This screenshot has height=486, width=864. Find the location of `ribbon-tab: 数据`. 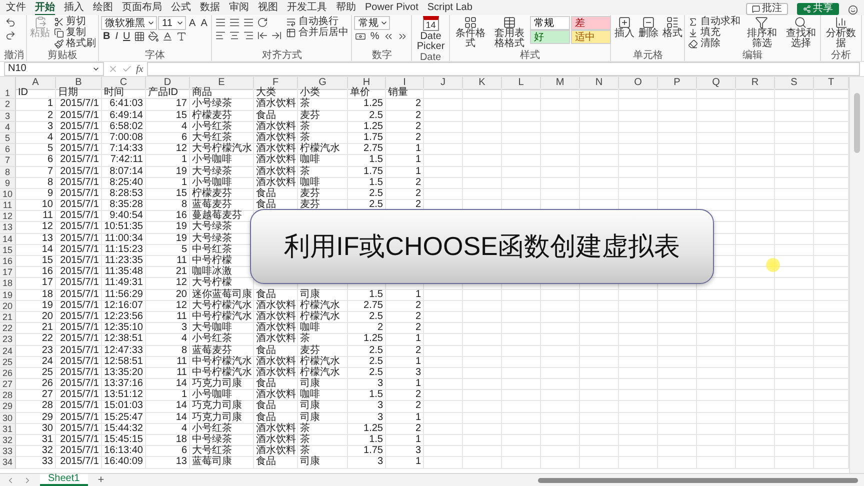

ribbon-tab: 数据 is located at coordinates (210, 8).